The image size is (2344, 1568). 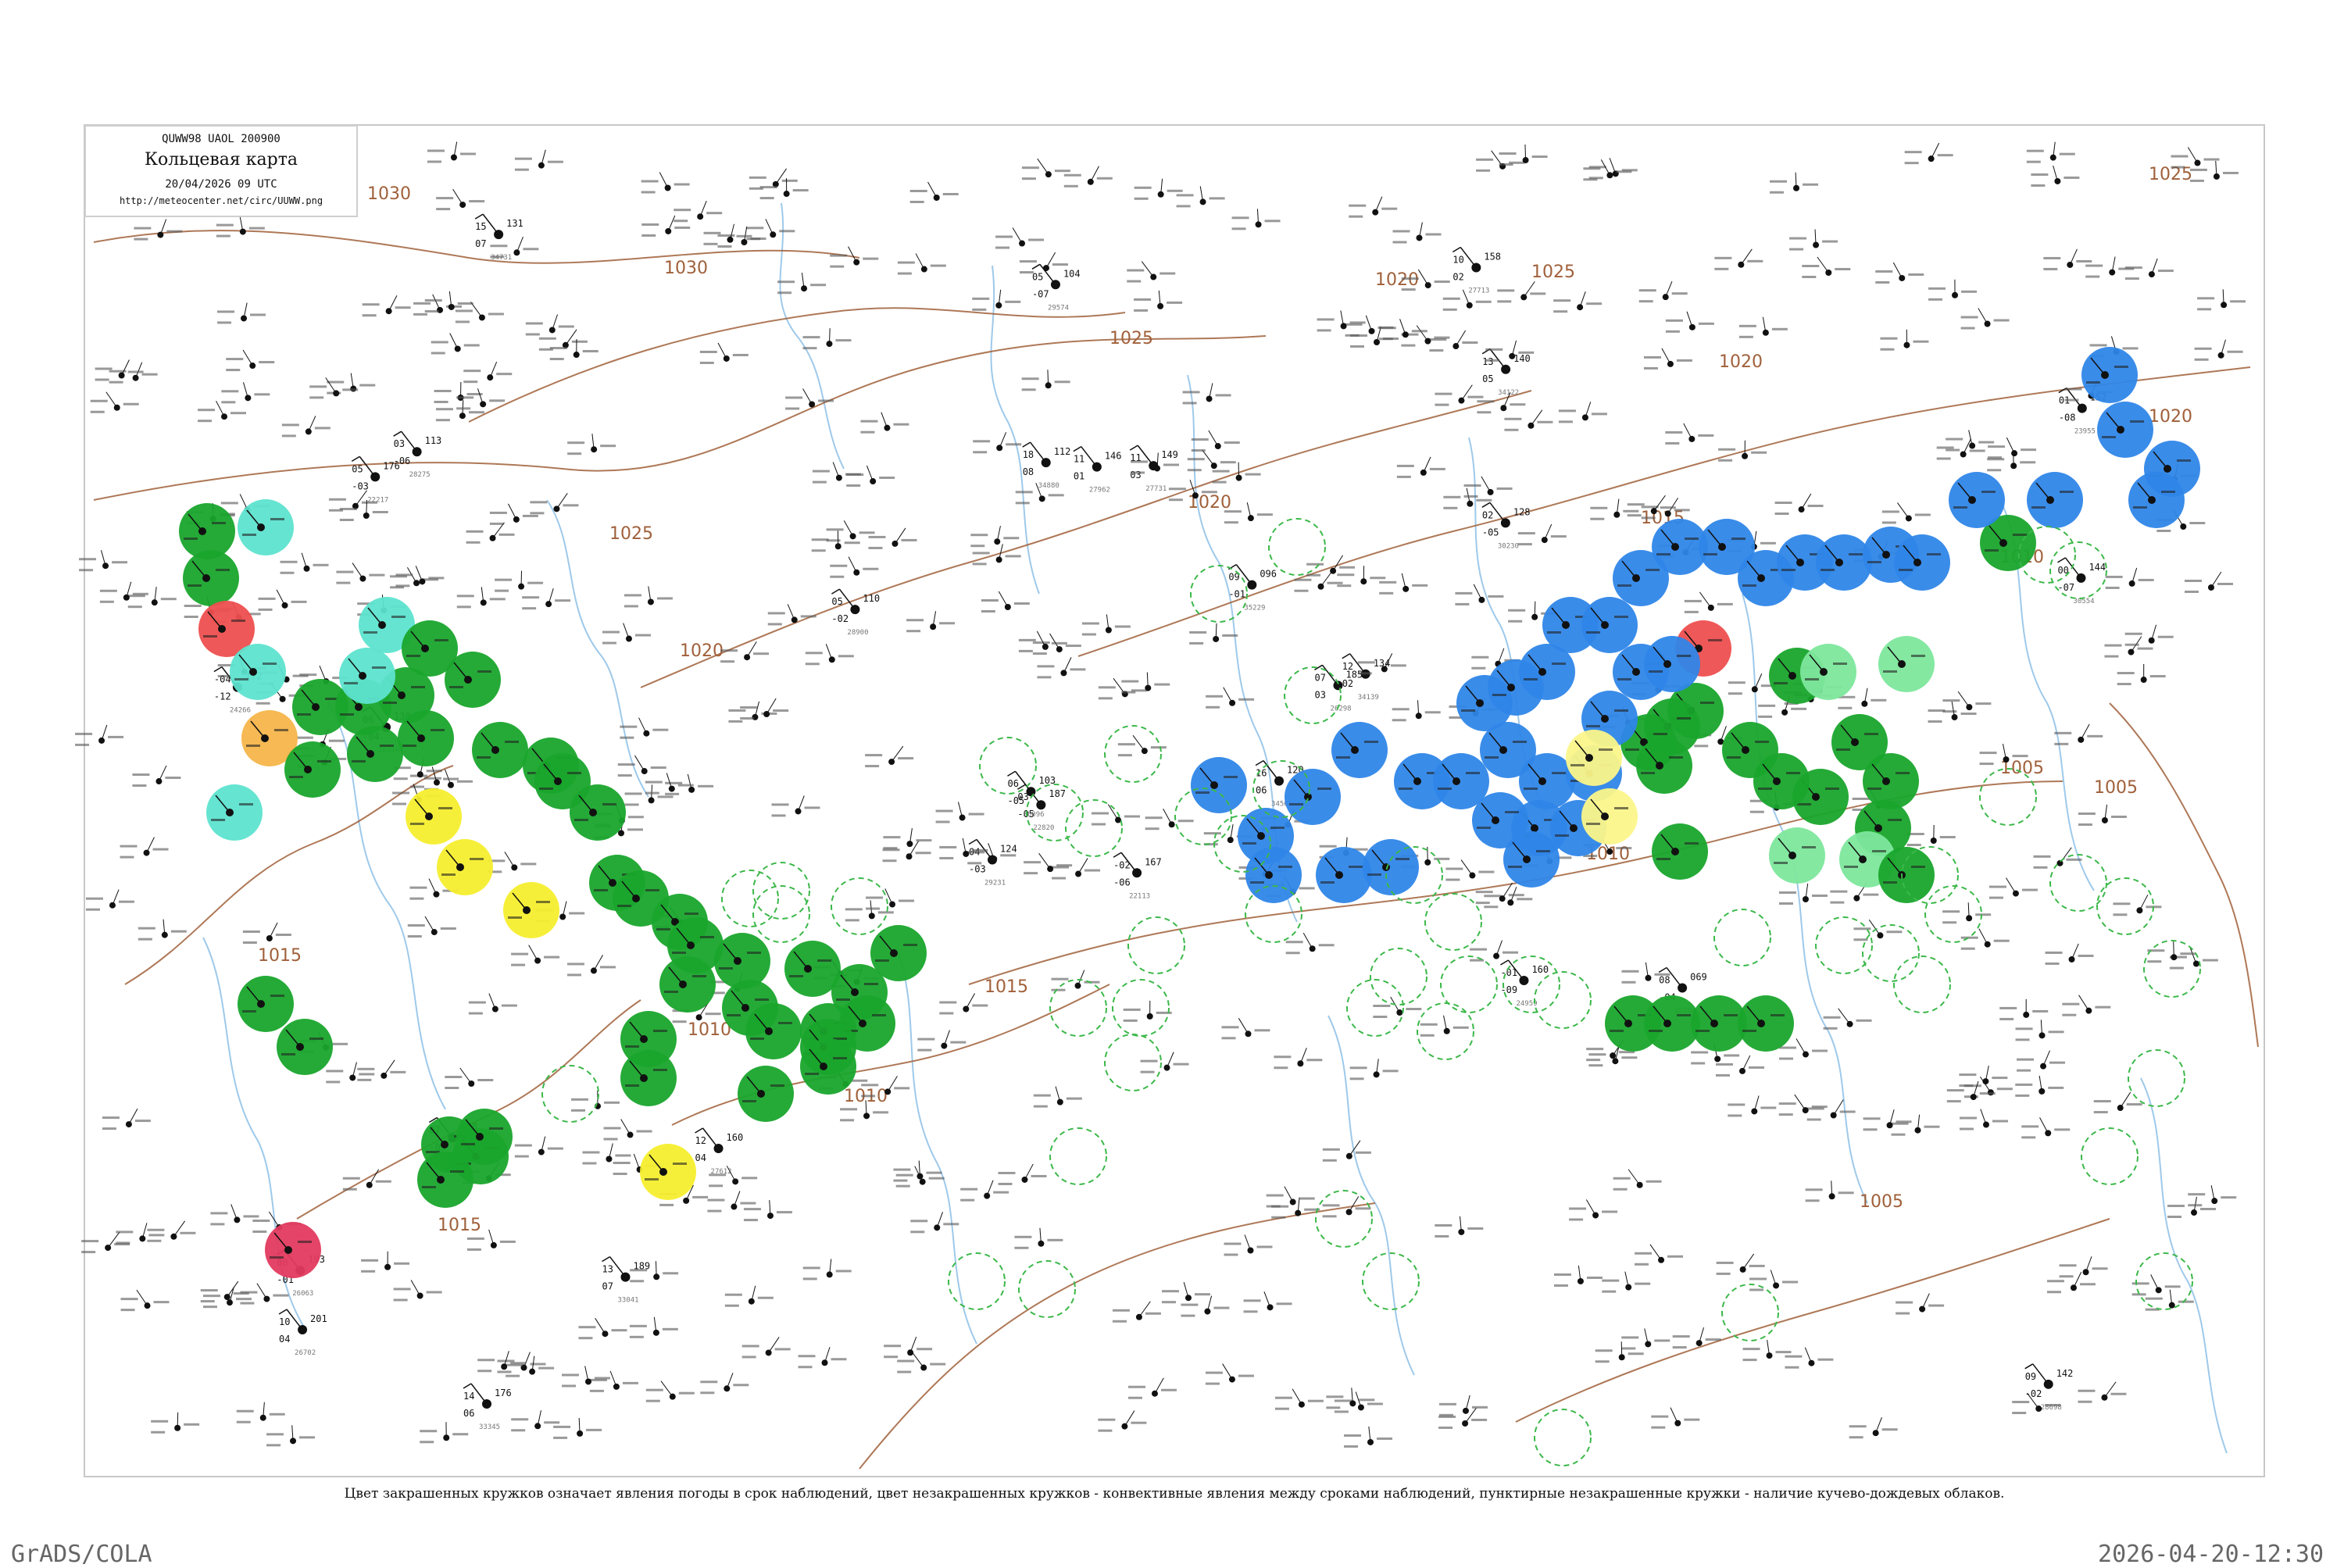 What do you see at coordinates (1122, 865) in the screenshot?
I see `station-temperature: -02` at bounding box center [1122, 865].